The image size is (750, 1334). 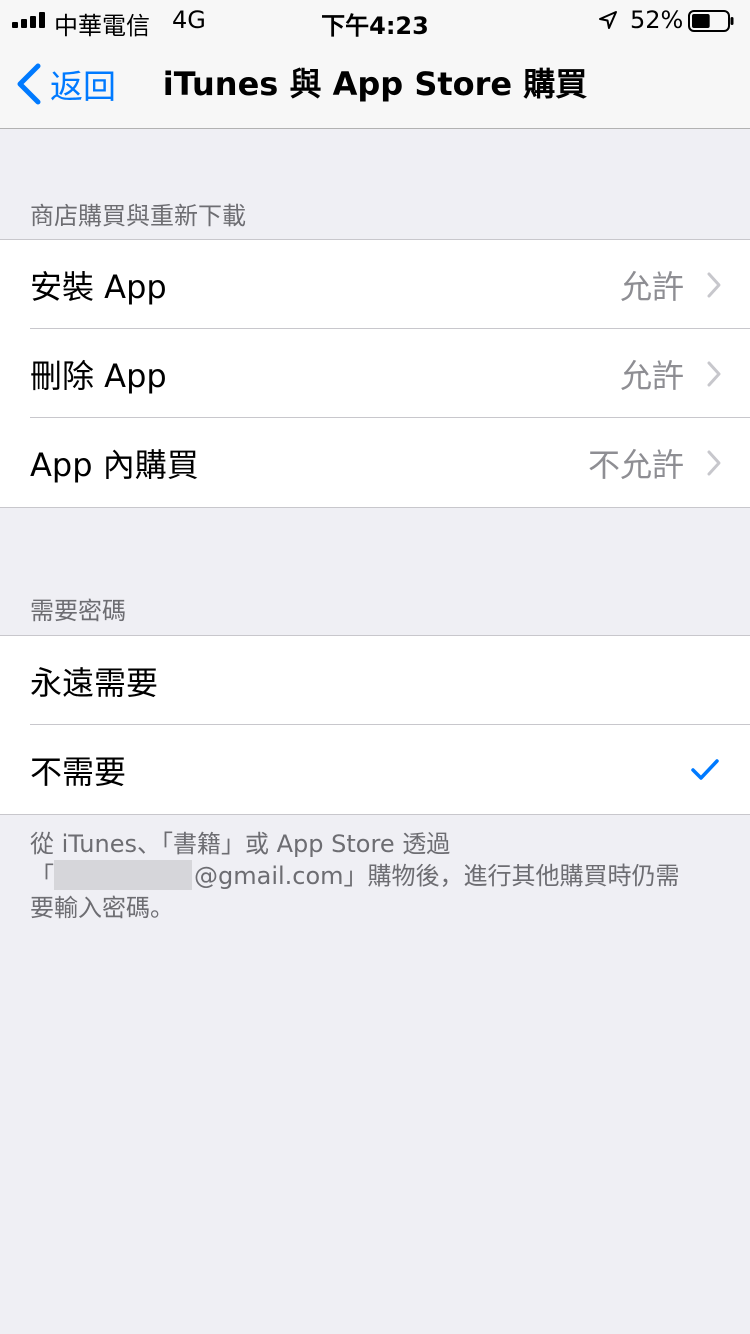 I want to click on footer-line-2: 「 @gmail.com」購物後，進行其他購買時仍需, so click(x=375, y=876).